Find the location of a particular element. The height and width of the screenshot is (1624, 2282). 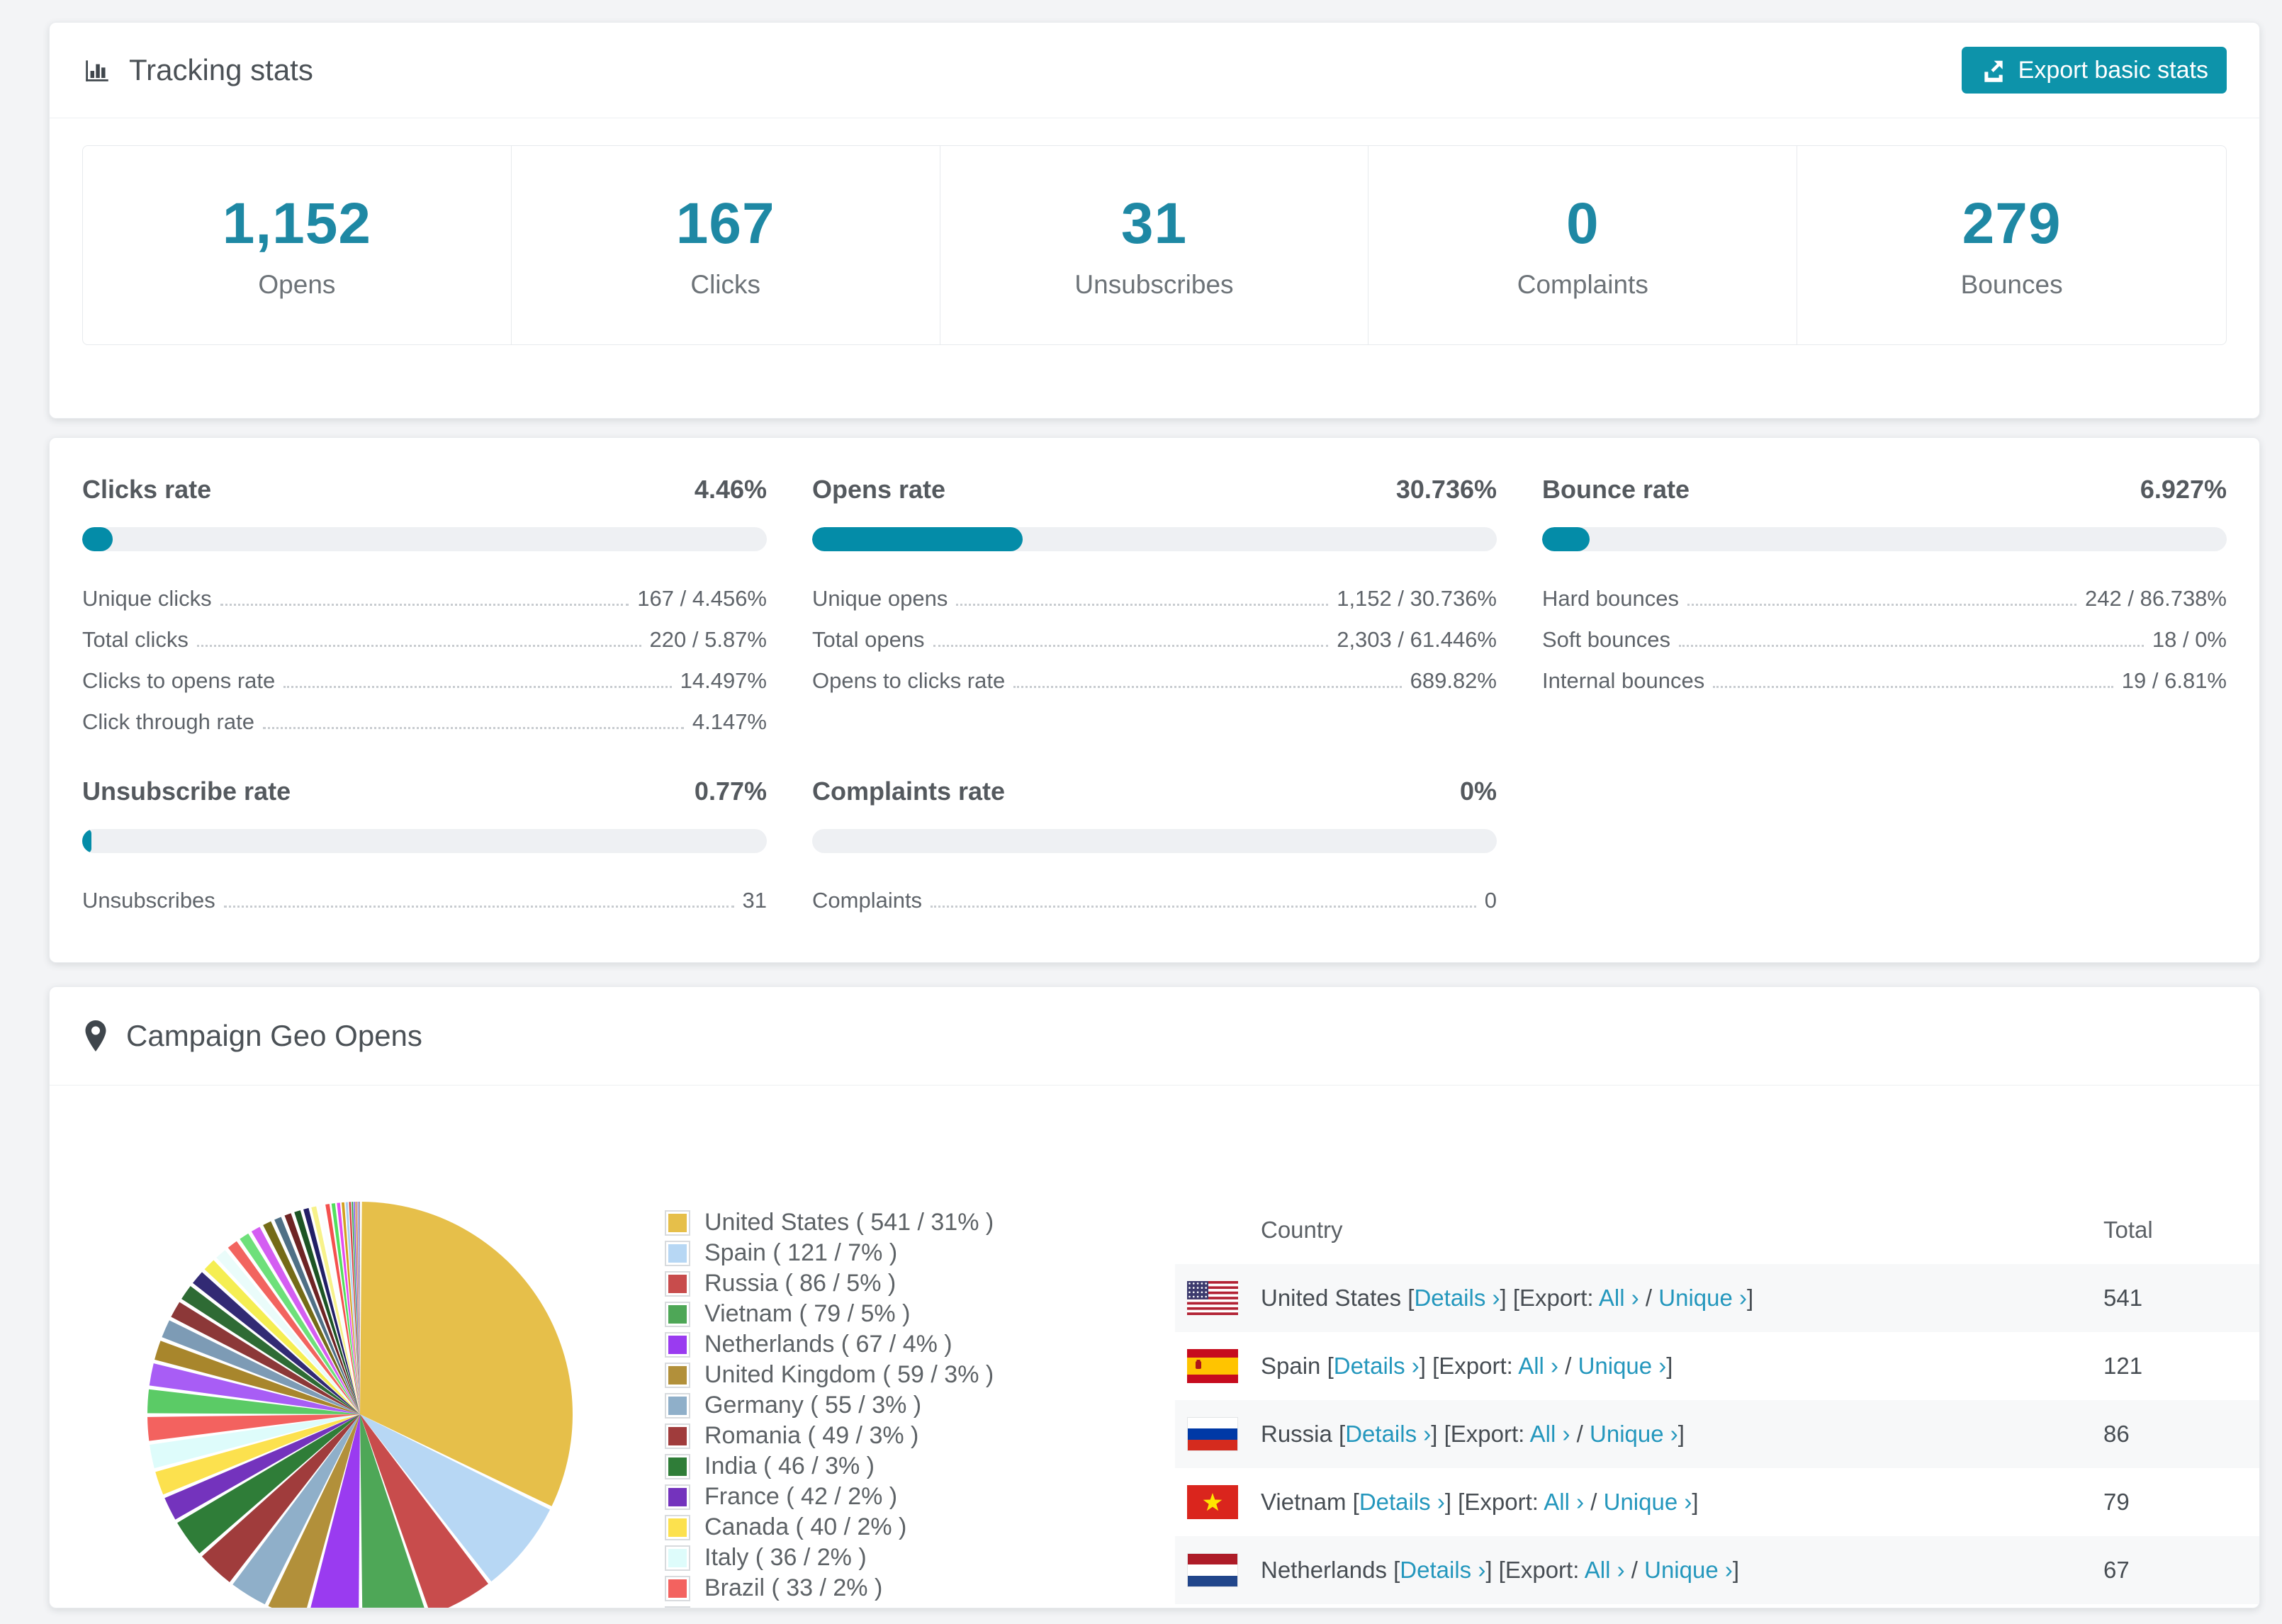

legend-label: South Africa ( 29 / 2% ) is located at coordinates (828, 1606).